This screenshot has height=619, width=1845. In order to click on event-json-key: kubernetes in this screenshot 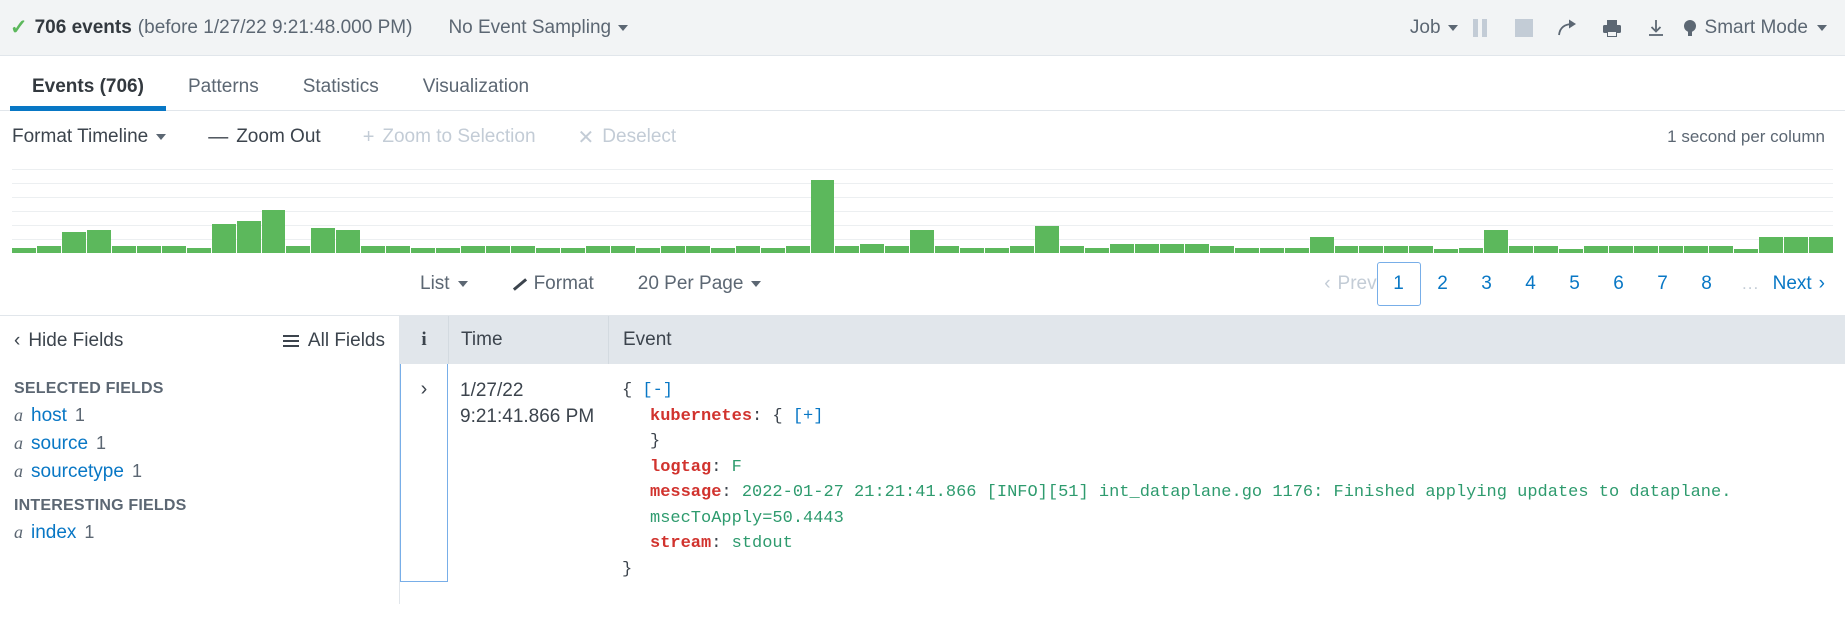, I will do `click(701, 416)`.